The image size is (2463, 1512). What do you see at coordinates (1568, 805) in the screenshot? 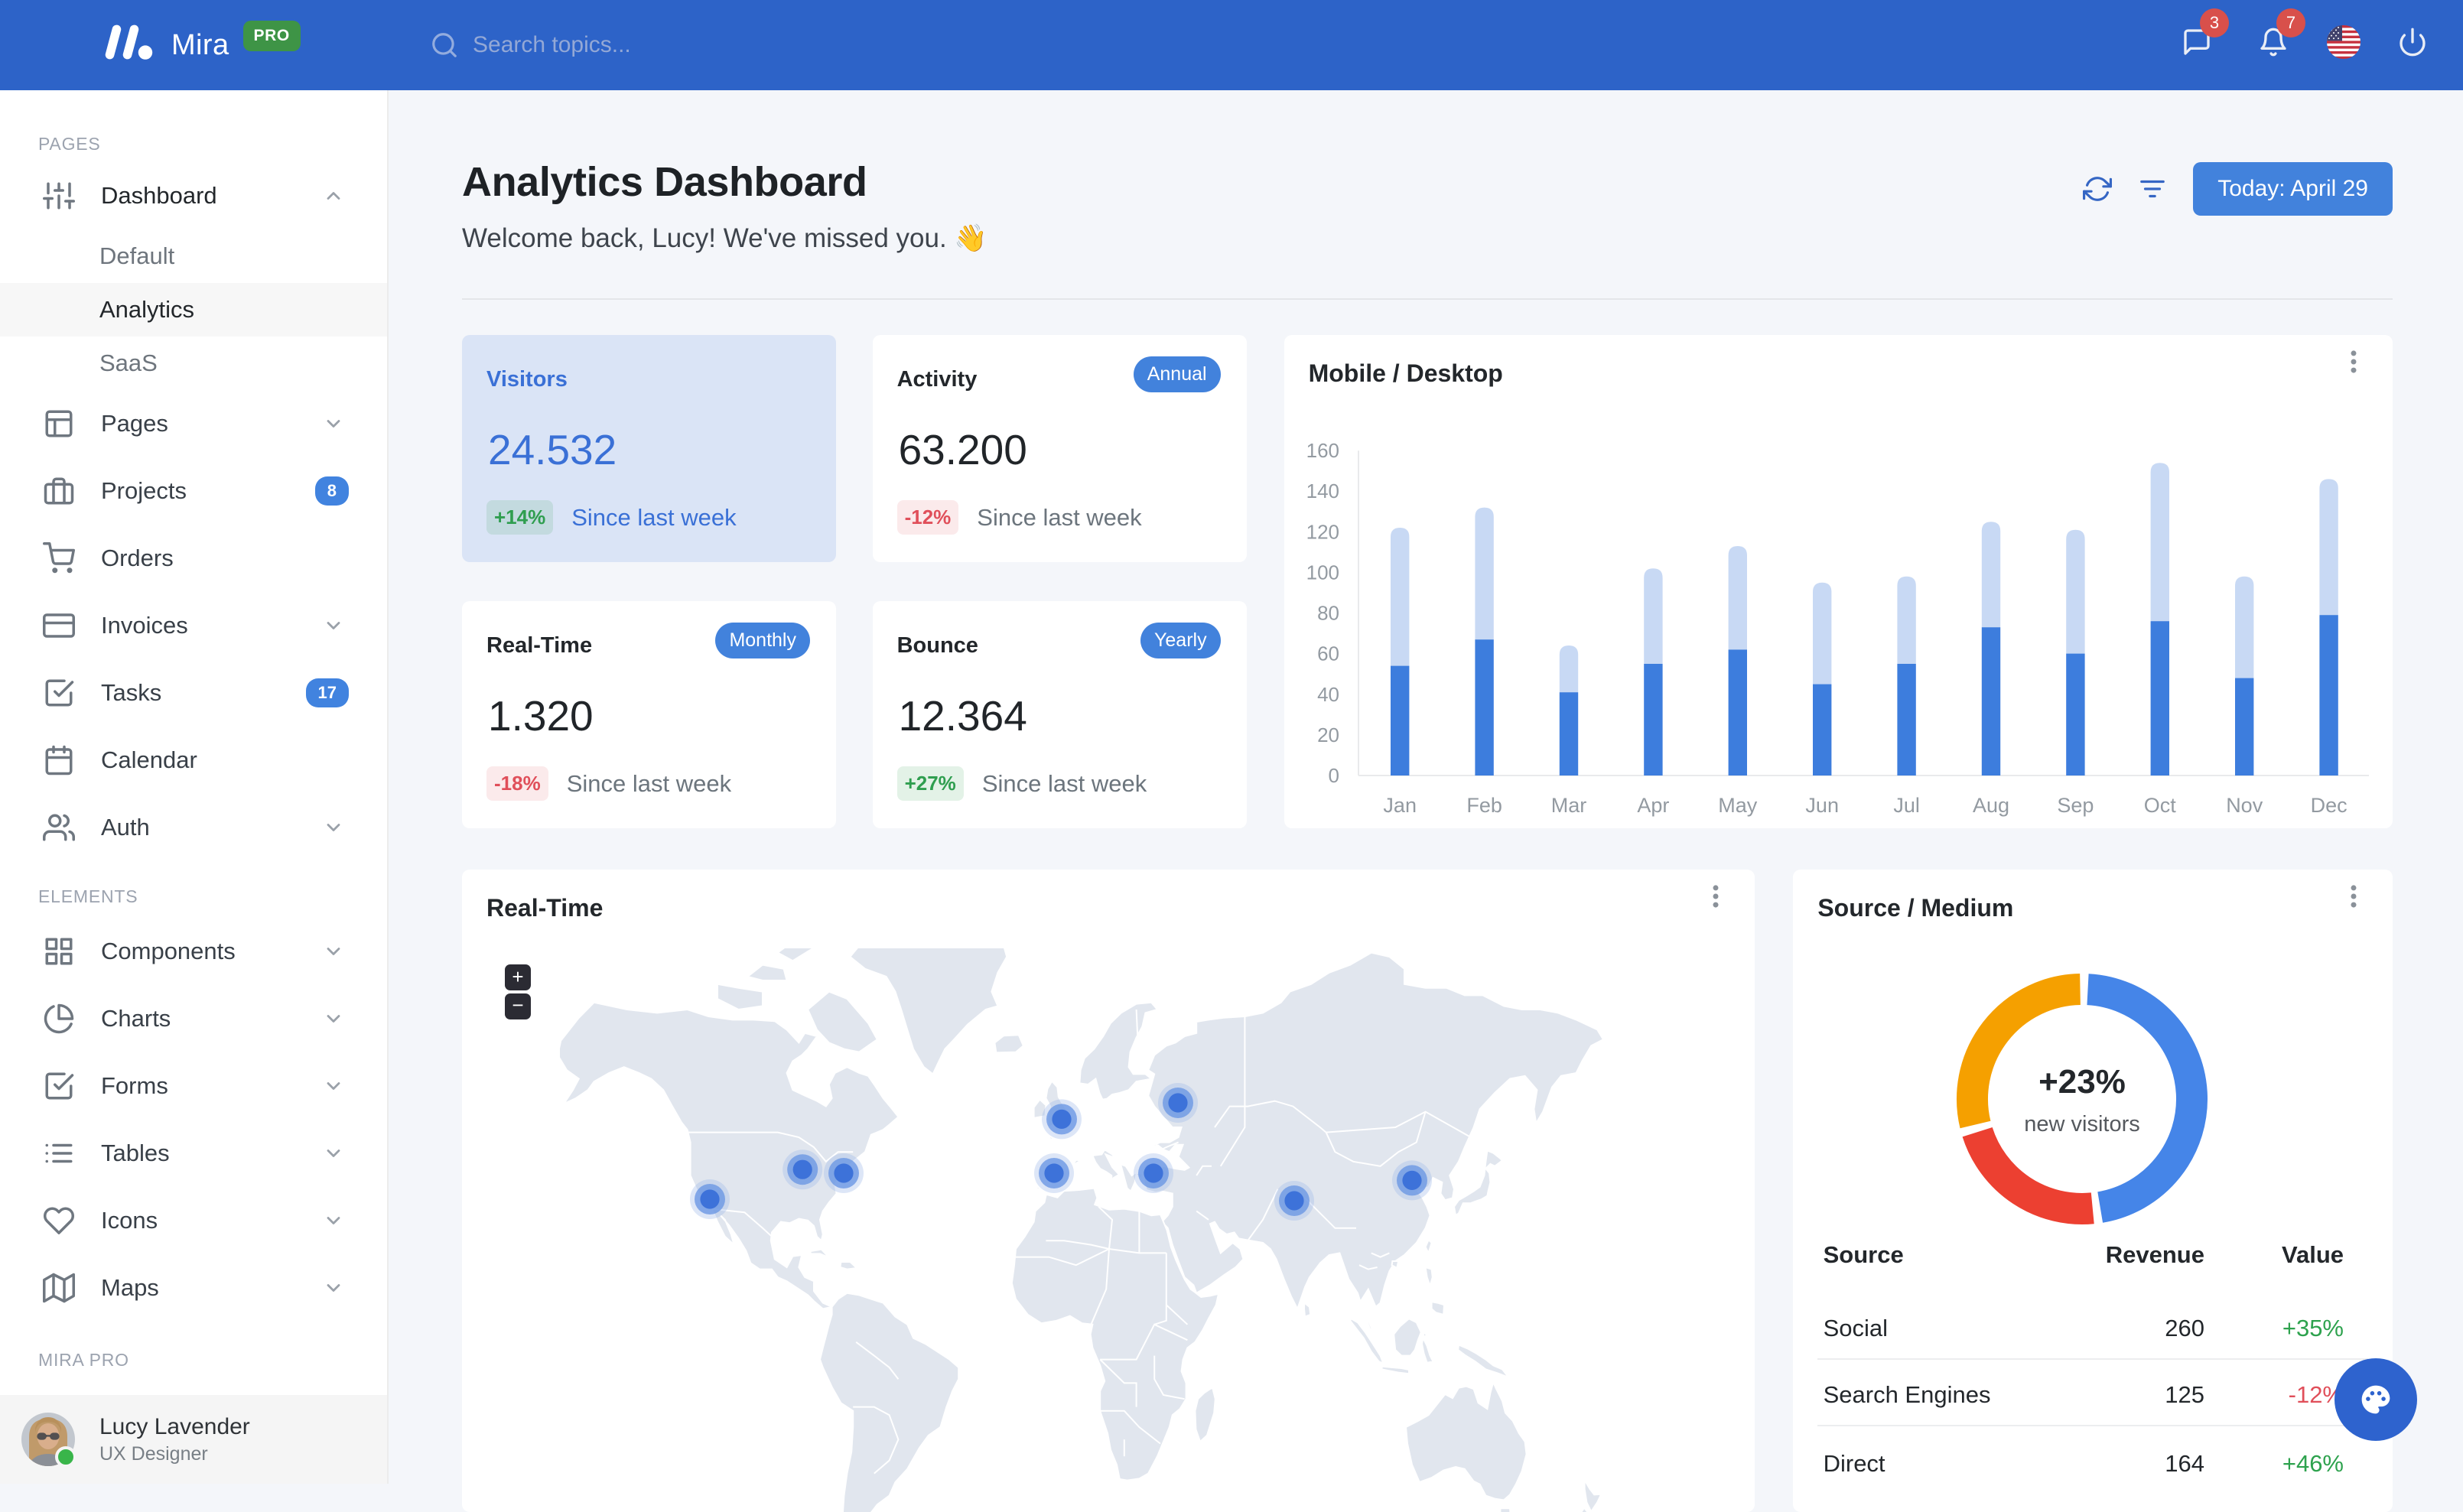
I see `svg-text: Mar` at bounding box center [1568, 805].